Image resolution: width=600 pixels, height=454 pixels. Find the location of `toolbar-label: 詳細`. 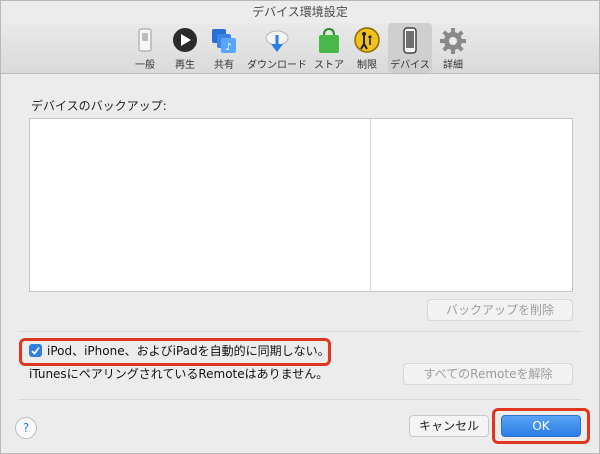

toolbar-label: 詳細 is located at coordinates (453, 65).